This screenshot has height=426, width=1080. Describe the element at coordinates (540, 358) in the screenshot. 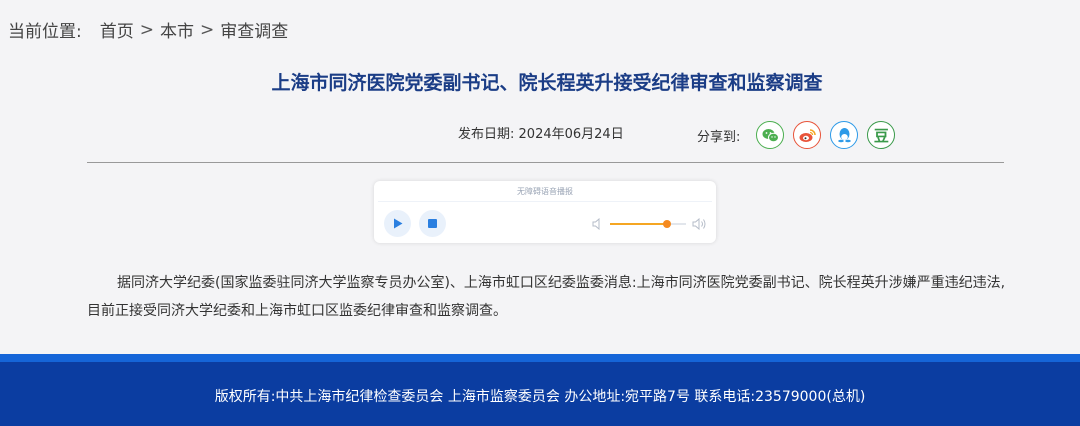

I see `footer-accent-bar` at that location.